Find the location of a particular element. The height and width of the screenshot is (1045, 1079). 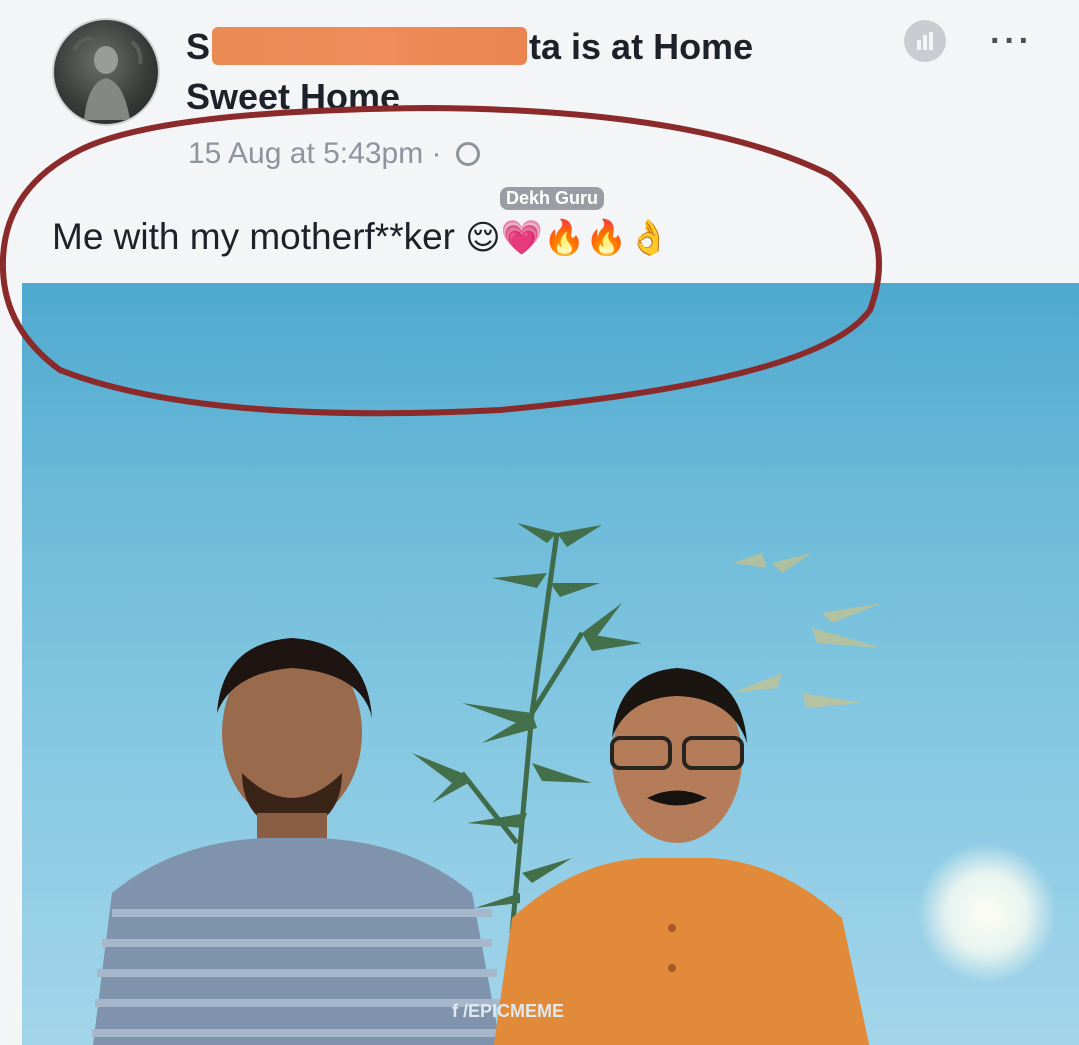

post-header: Sta is at Home Sweet Home is located at coordinates (506, 72).